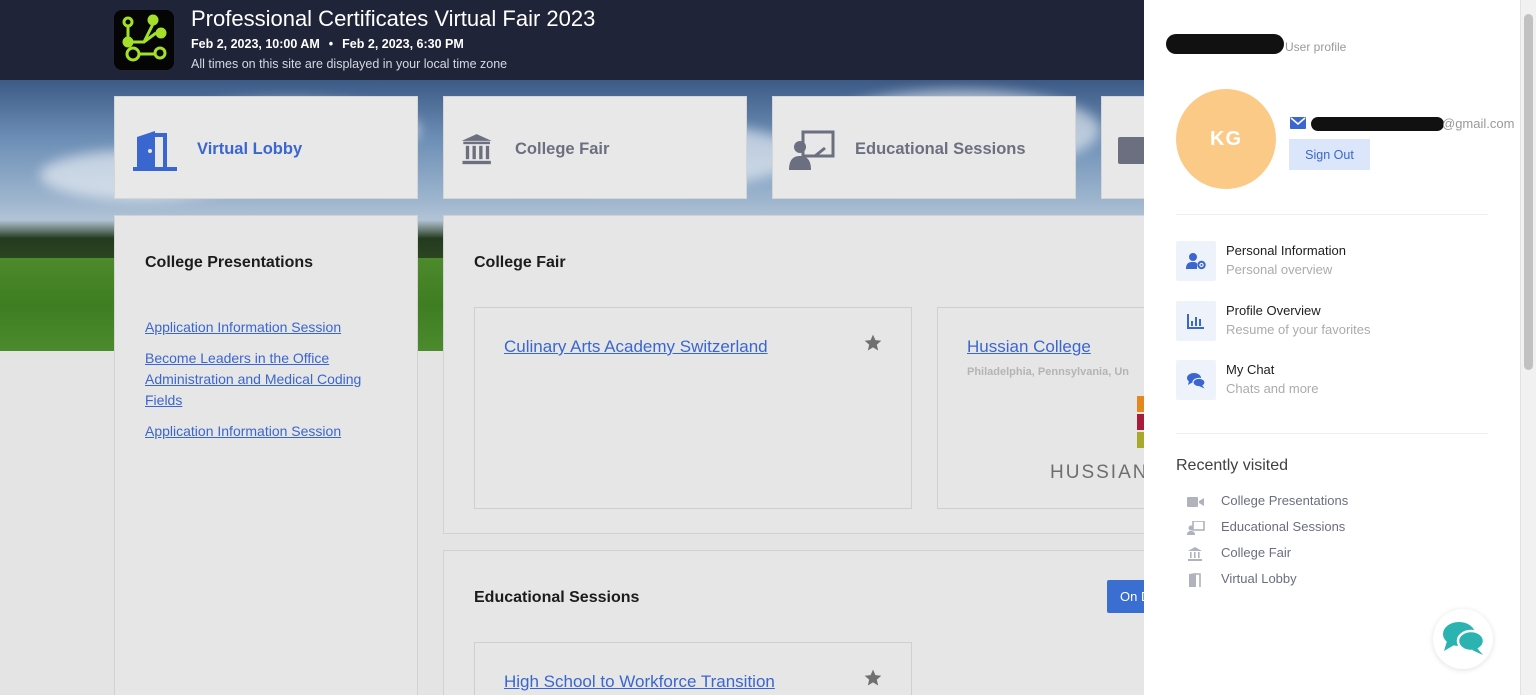  Describe the element at coordinates (693, 408) in the screenshot. I see `college-card: Culinary Arts Academy Switzerland` at that location.